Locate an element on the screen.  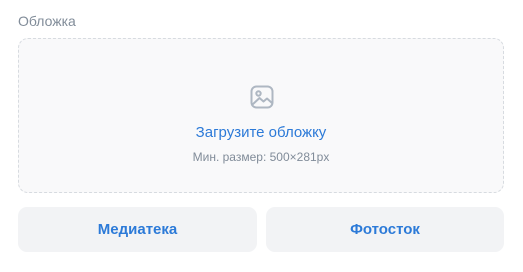
image-icon is located at coordinates (262, 97).